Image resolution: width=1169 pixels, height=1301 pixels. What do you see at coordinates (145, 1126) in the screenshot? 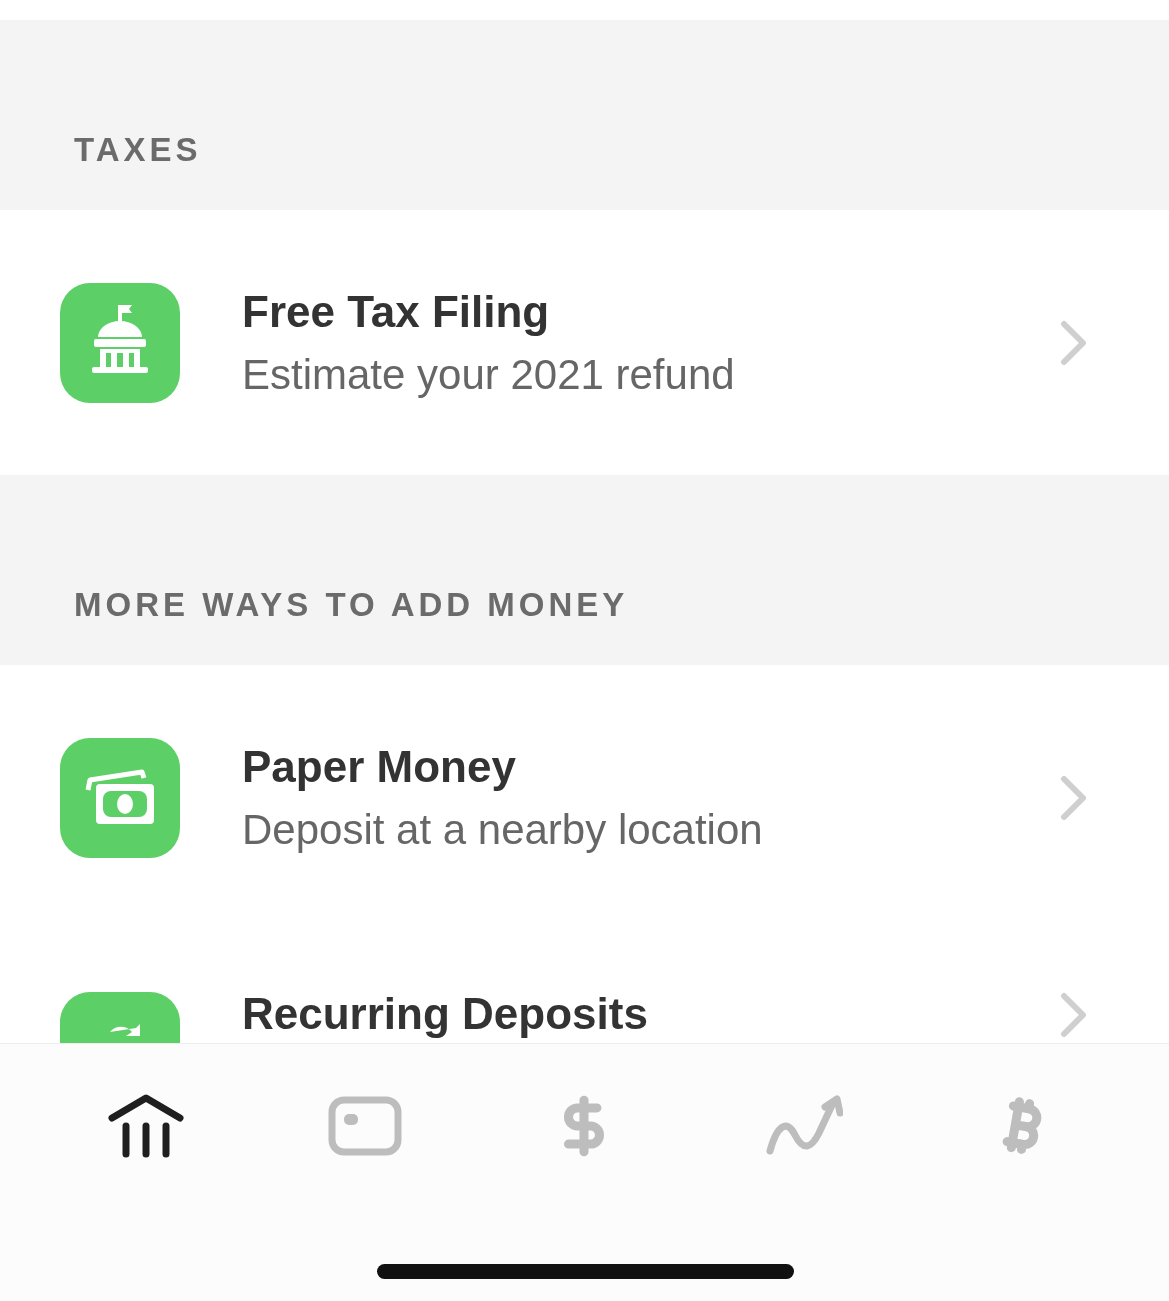
I see `bank-icon` at bounding box center [145, 1126].